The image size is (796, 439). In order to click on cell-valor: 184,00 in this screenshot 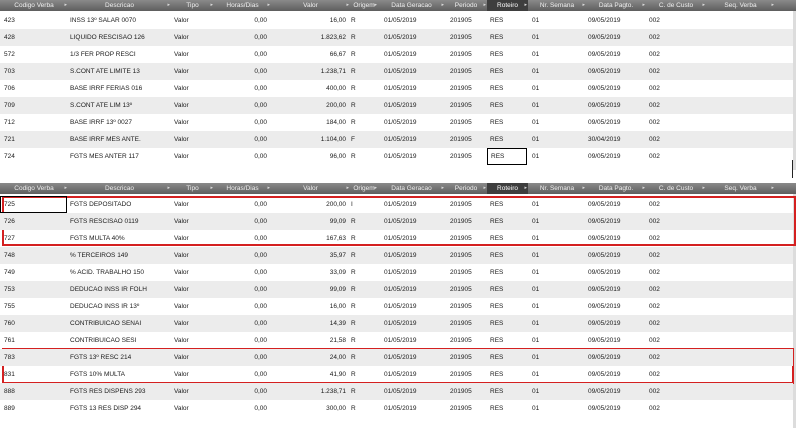, I will do `click(308, 122)`.